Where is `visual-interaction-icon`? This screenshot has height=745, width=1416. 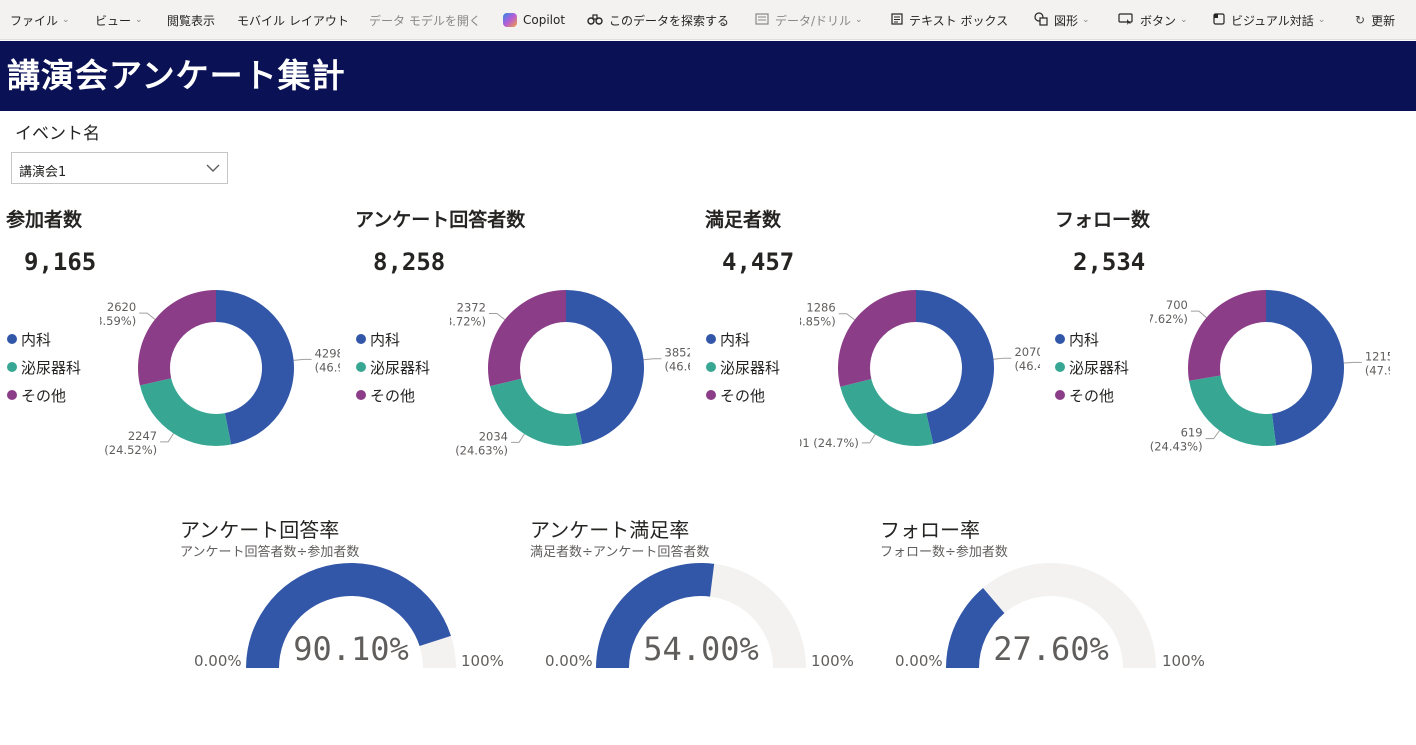 visual-interaction-icon is located at coordinates (1219, 20).